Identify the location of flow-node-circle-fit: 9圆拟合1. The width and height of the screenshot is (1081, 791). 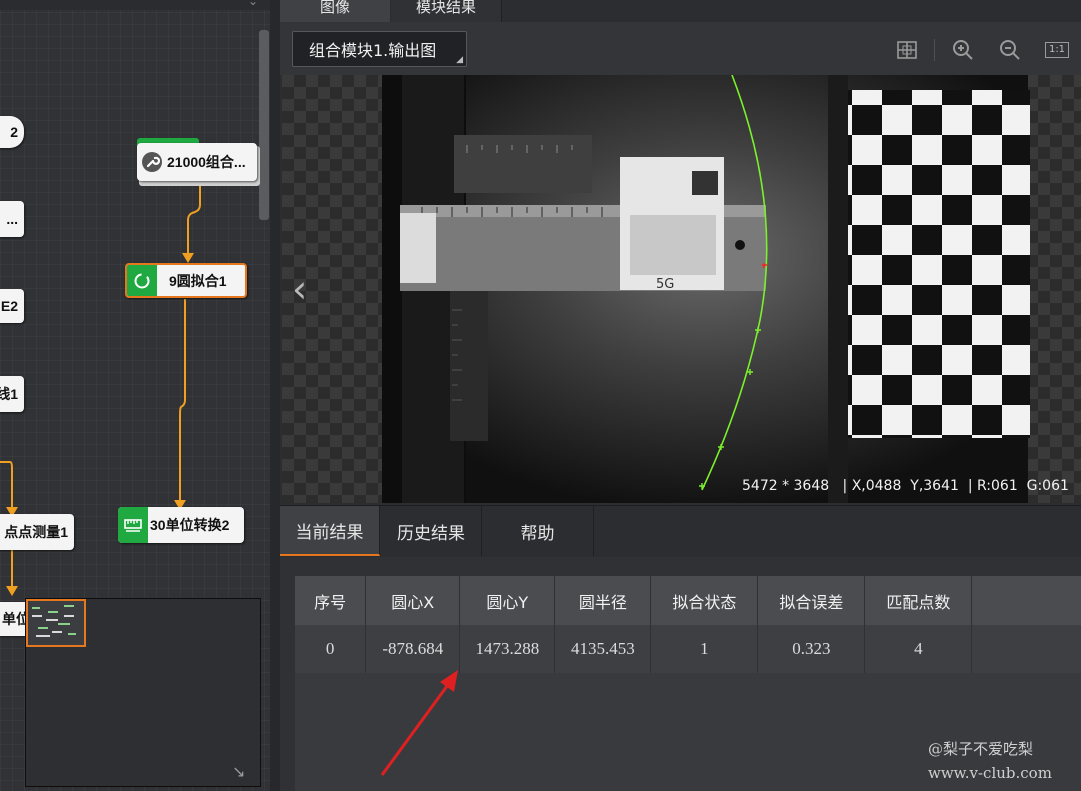
(186, 280).